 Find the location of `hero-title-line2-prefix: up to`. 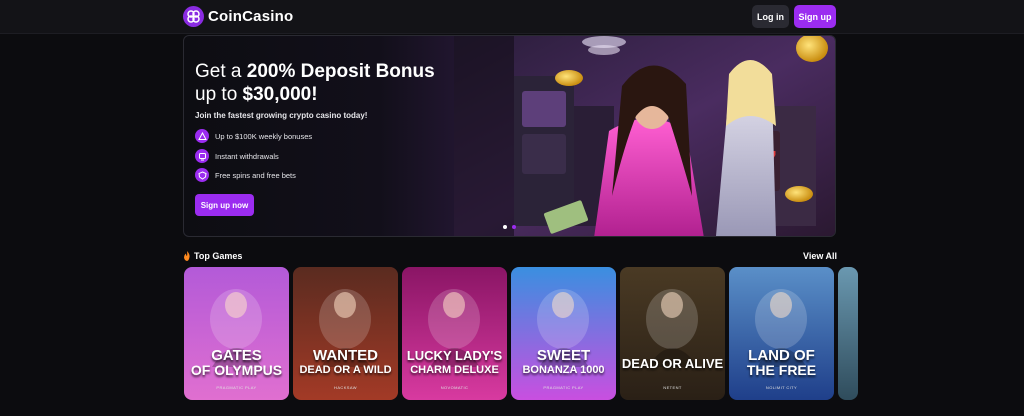

hero-title-line2-prefix: up to is located at coordinates (219, 94).